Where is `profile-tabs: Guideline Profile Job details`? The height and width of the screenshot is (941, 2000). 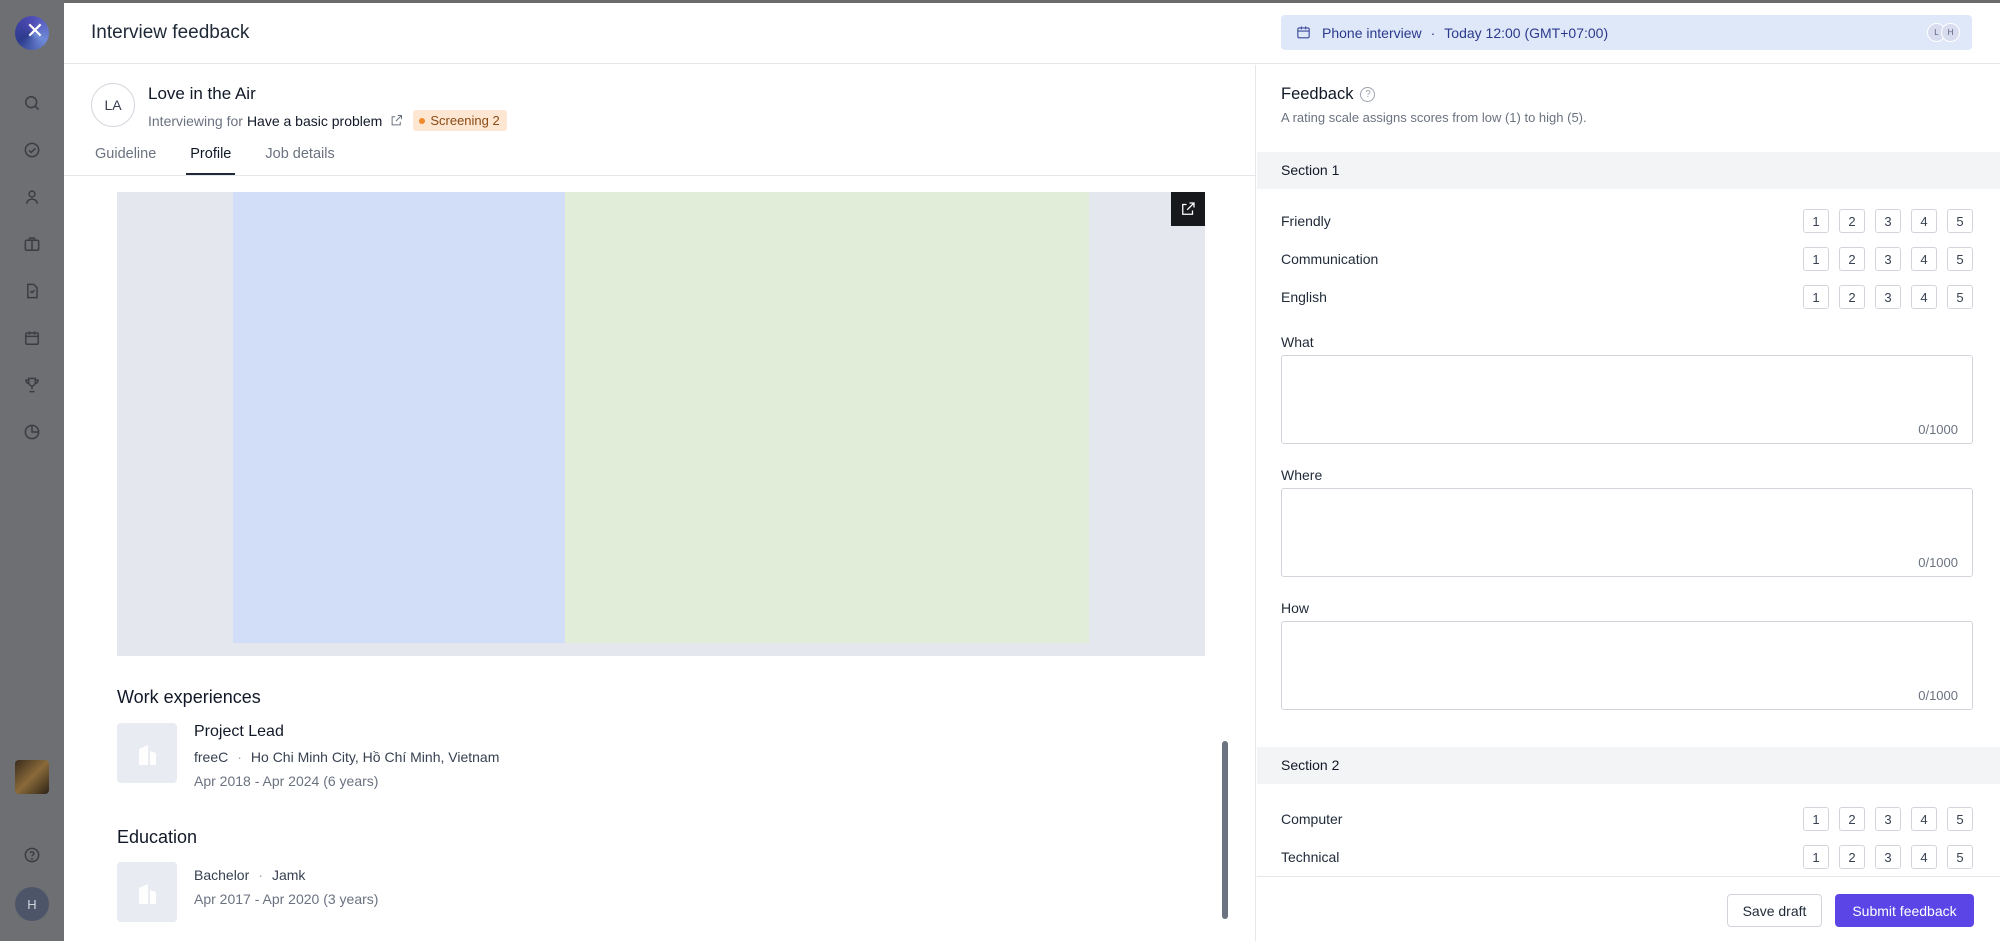
profile-tabs: Guideline Profile Job details is located at coordinates (232, 158).